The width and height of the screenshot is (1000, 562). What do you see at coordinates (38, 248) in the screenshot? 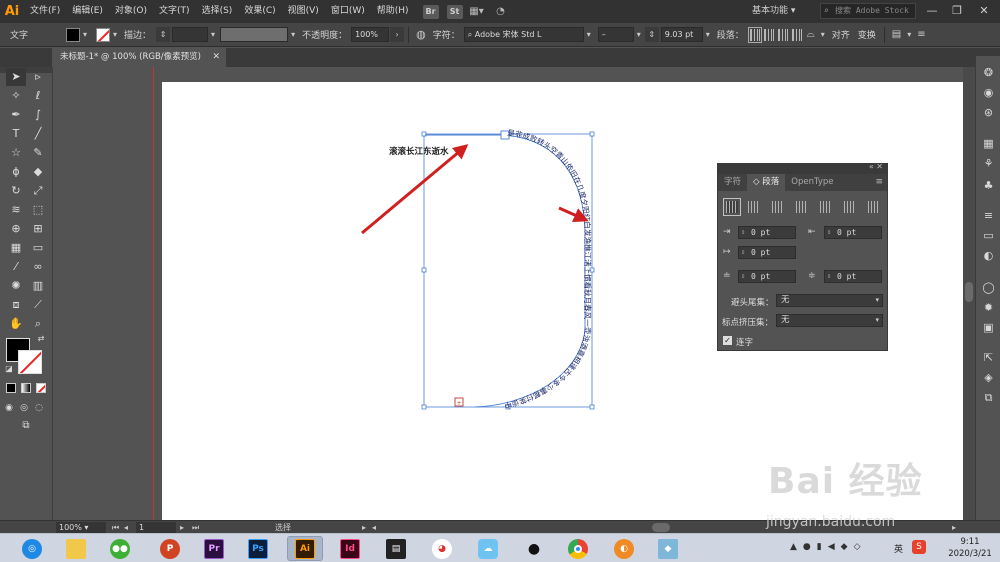
I see `gradient-tool-icon: ▭` at bounding box center [38, 248].